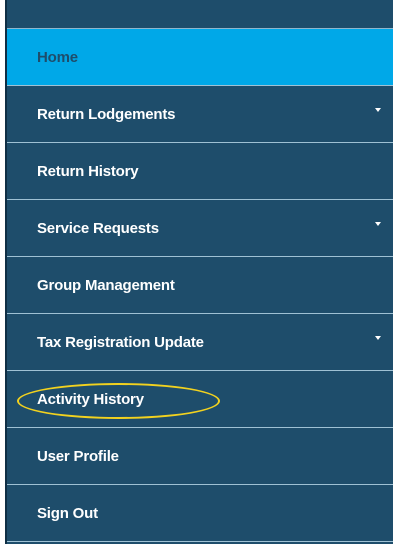 The width and height of the screenshot is (393, 544). What do you see at coordinates (200, 14) in the screenshot?
I see `menu-top-strip` at bounding box center [200, 14].